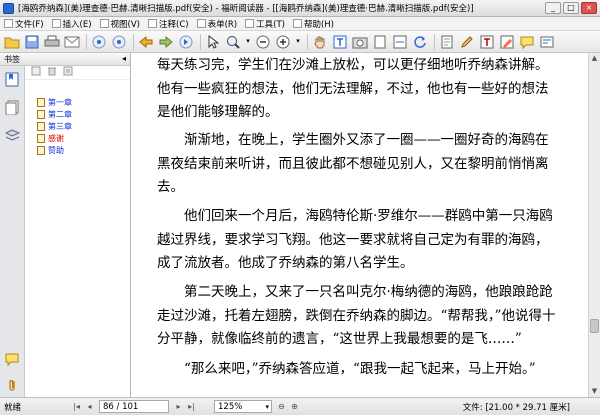  I want to click on layers-tab-icon, so click(12, 135).